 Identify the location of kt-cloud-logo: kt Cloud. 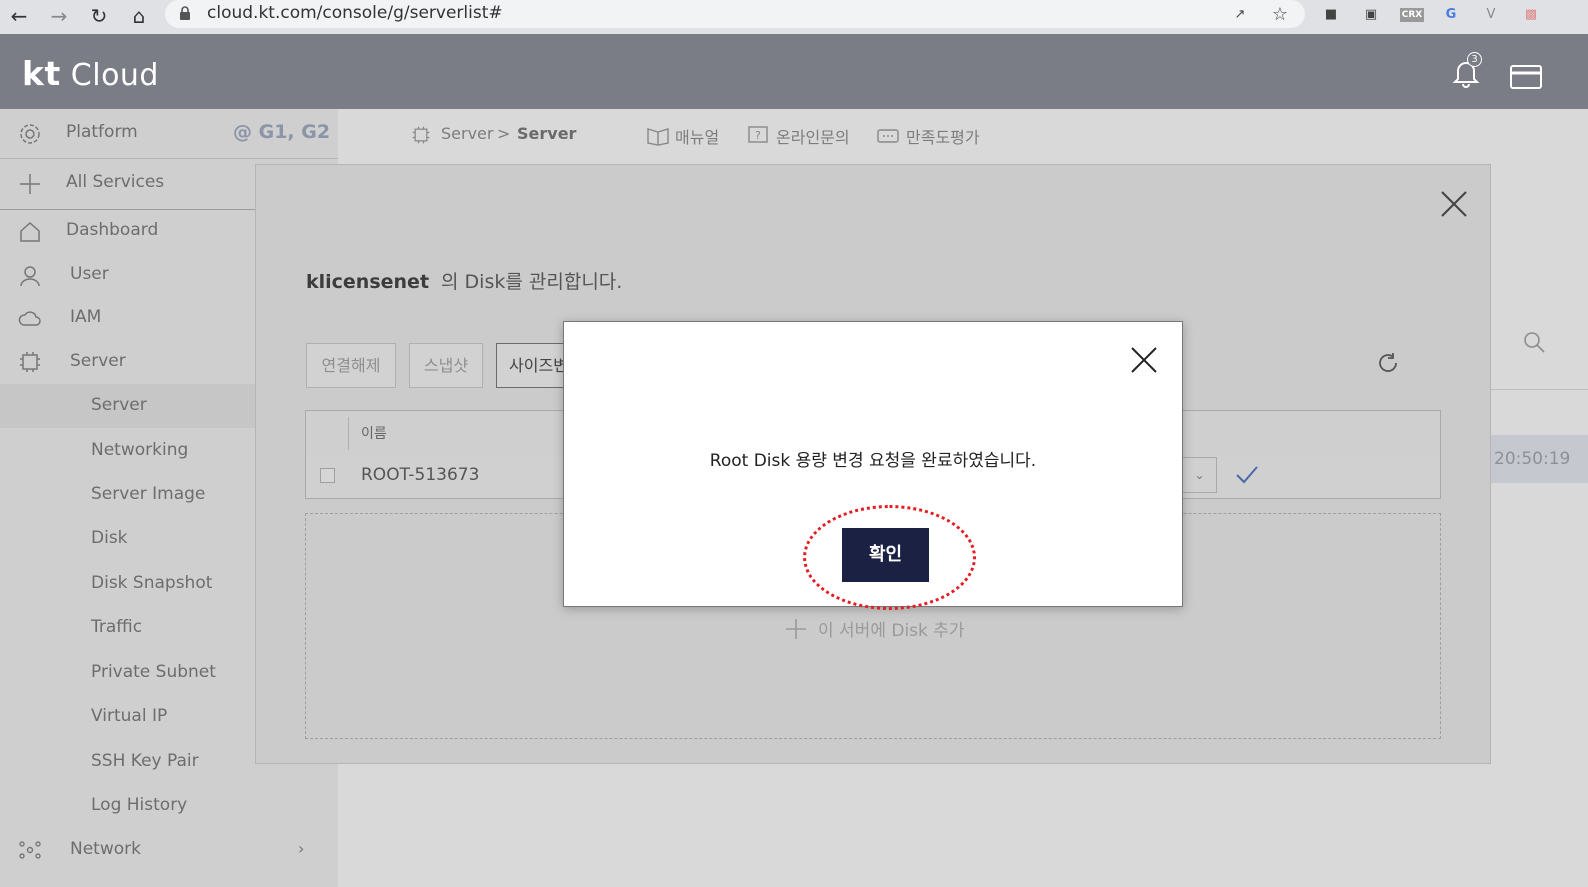
(90, 73).